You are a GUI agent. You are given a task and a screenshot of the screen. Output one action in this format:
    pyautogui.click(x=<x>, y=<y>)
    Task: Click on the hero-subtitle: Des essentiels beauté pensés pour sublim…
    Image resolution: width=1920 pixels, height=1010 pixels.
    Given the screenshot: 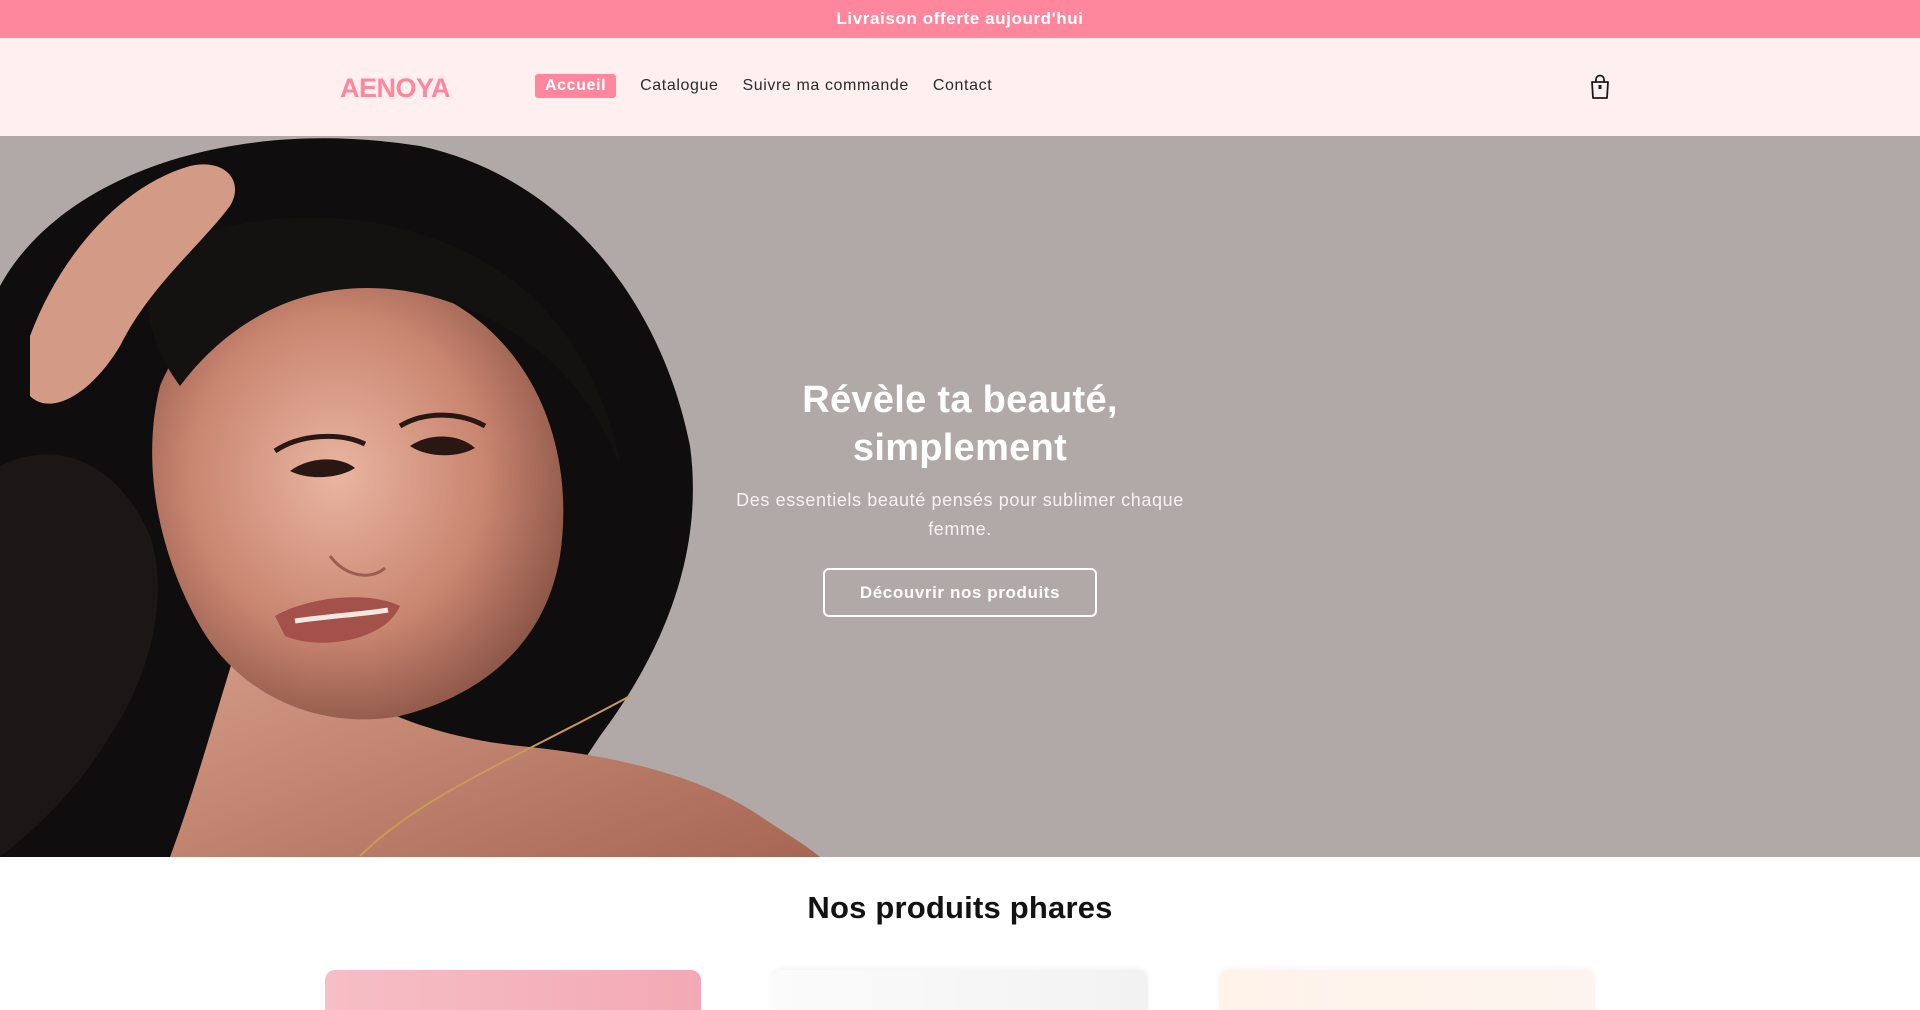 What is the action you would take?
    pyautogui.click(x=960, y=514)
    